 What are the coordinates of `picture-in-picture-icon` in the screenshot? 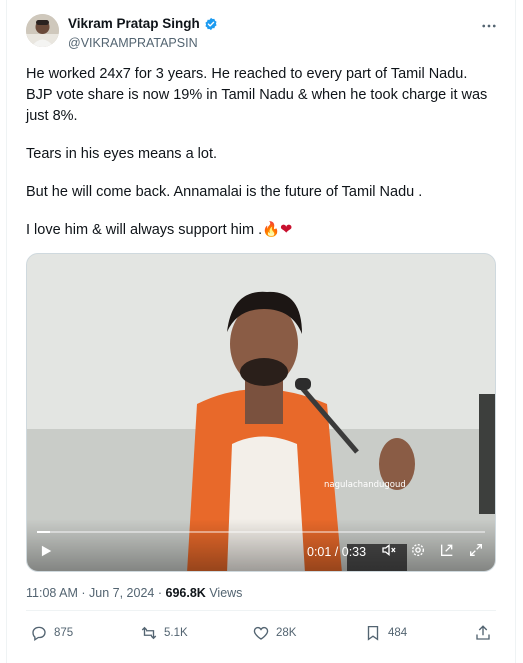 It's located at (447, 550).